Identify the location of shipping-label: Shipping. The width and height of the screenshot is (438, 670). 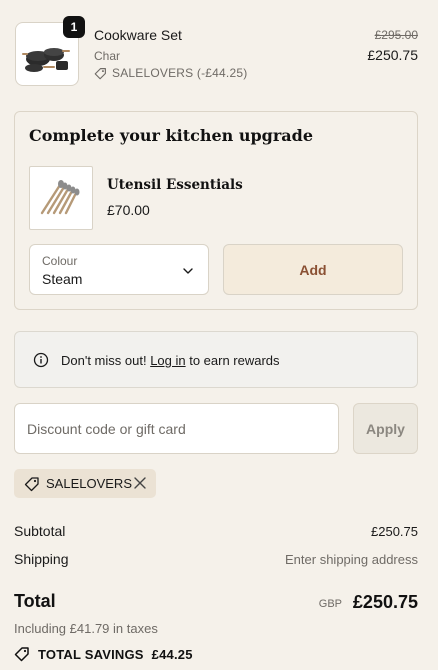
(41, 559).